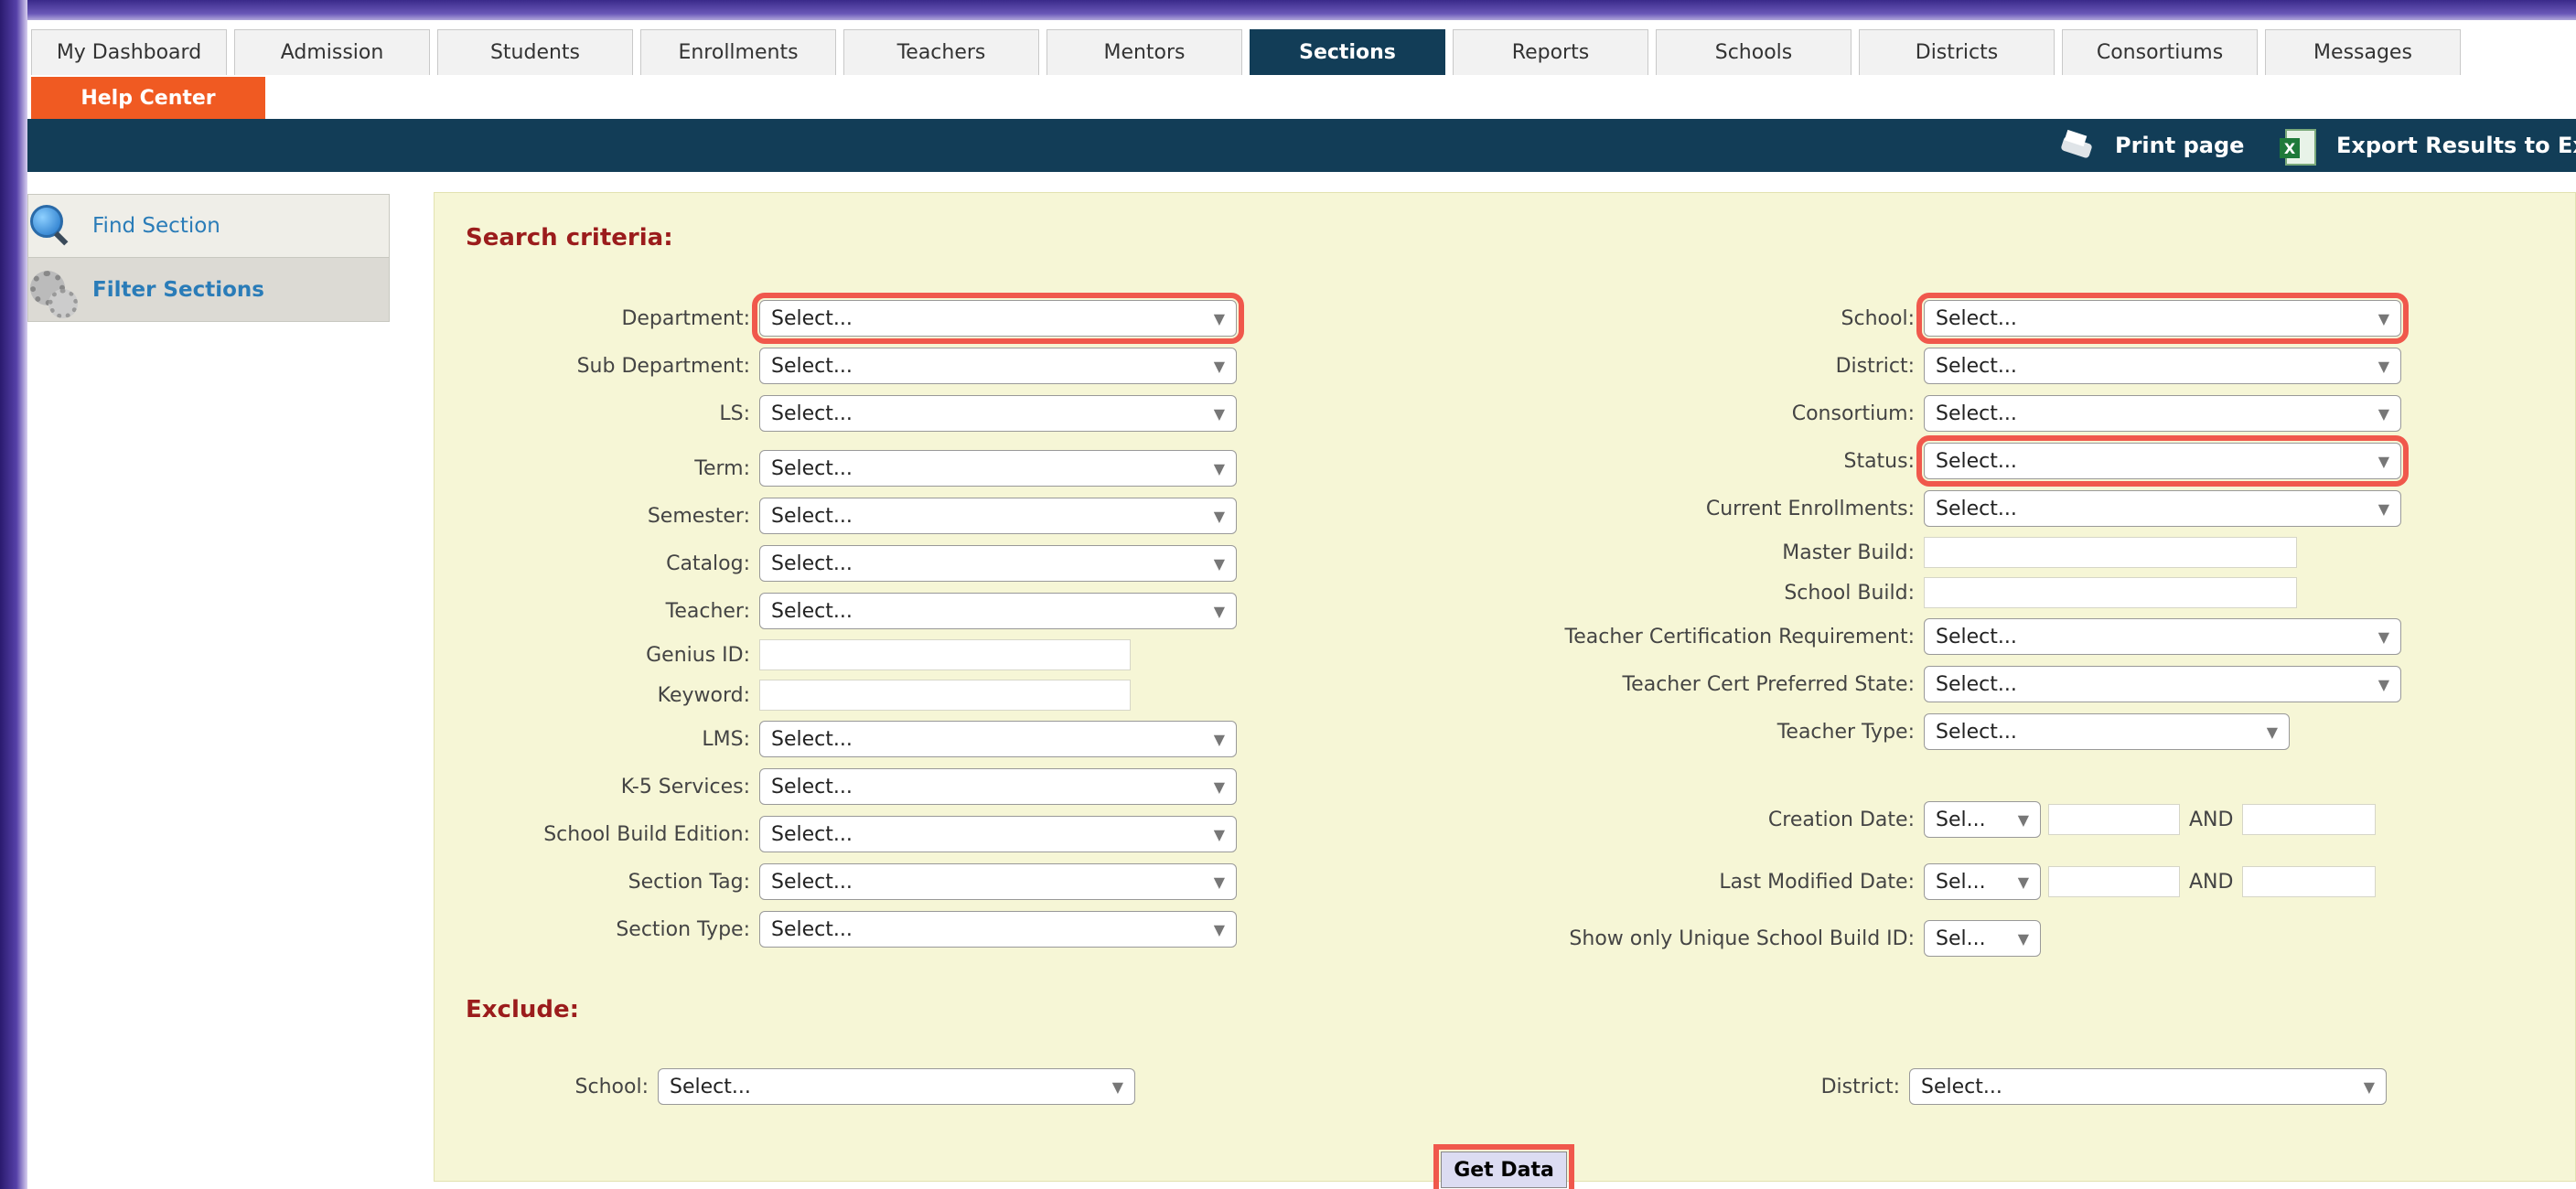 The width and height of the screenshot is (2576, 1189). I want to click on row-current-enrollments: Current Enrollments: Select... ▼, so click(1418, 508).